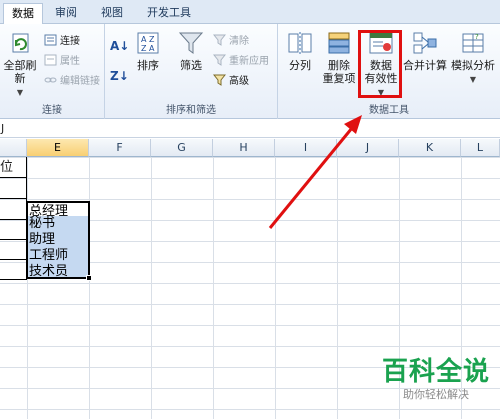  I want to click on watermark-title: 百科全说, so click(435, 372).